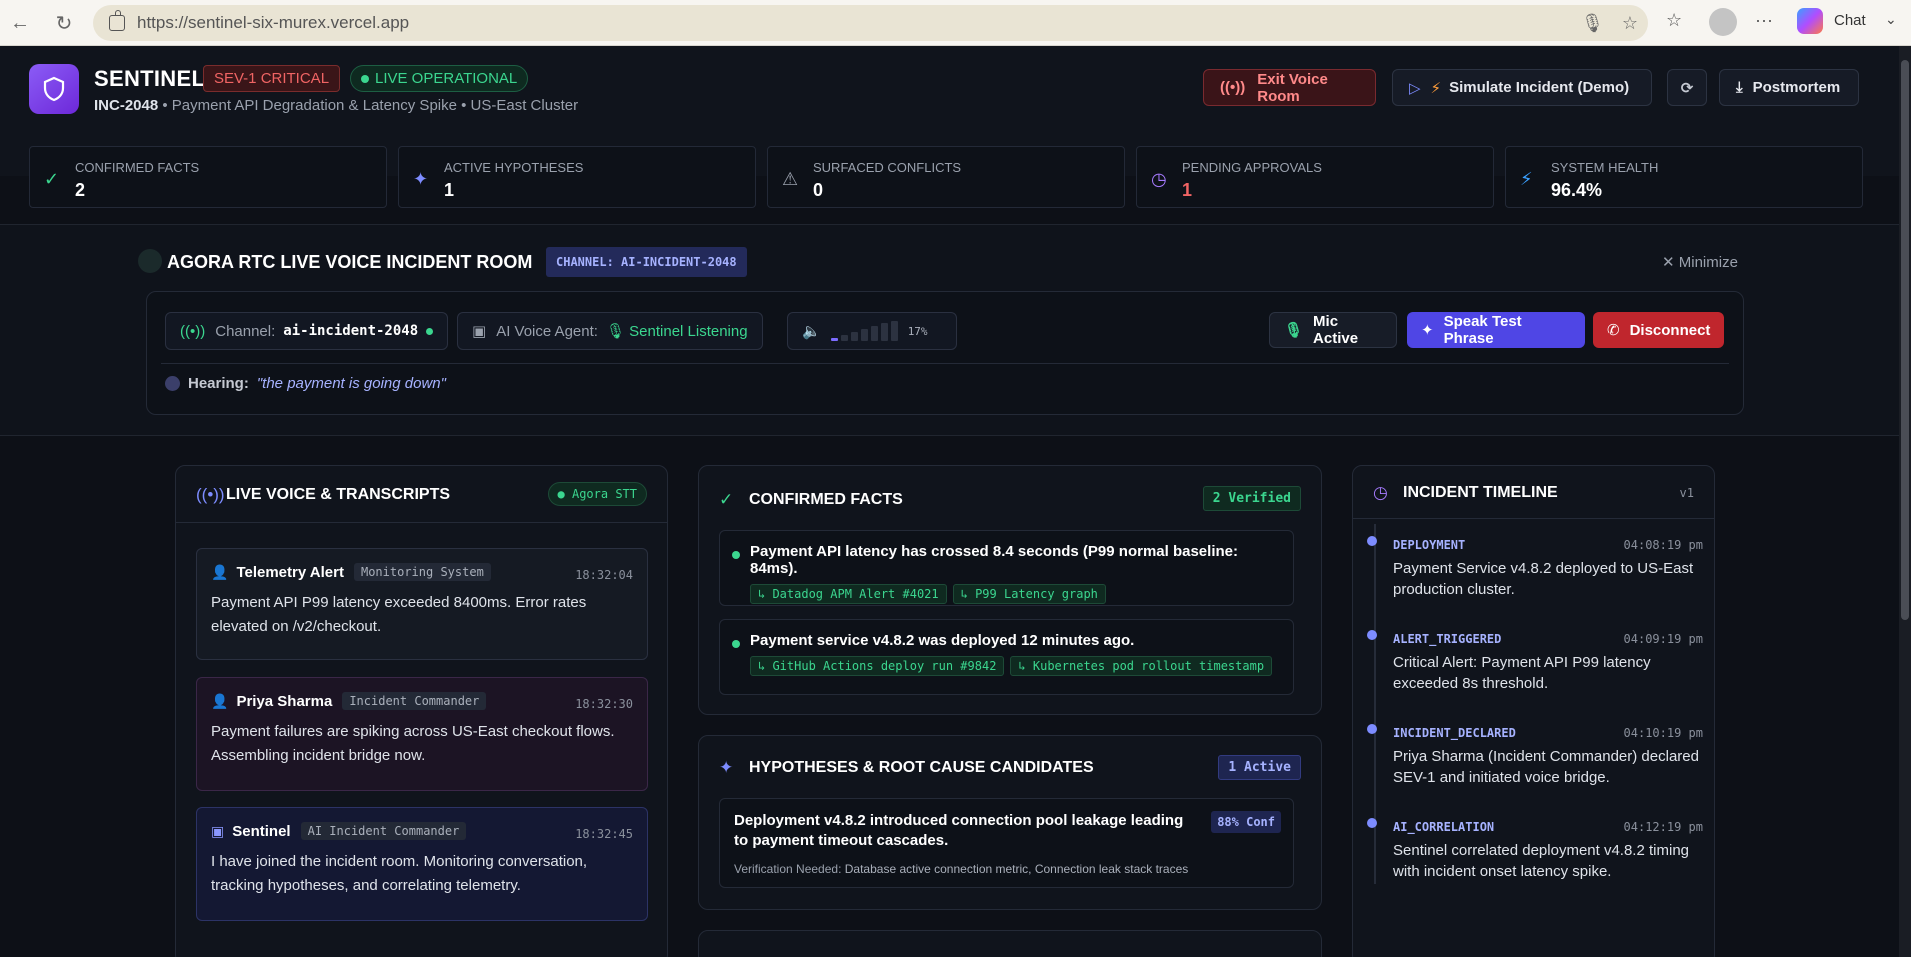  What do you see at coordinates (307, 331) in the screenshot?
I see `channel-chip: ((•)) Channel: ai-incident-2048` at bounding box center [307, 331].